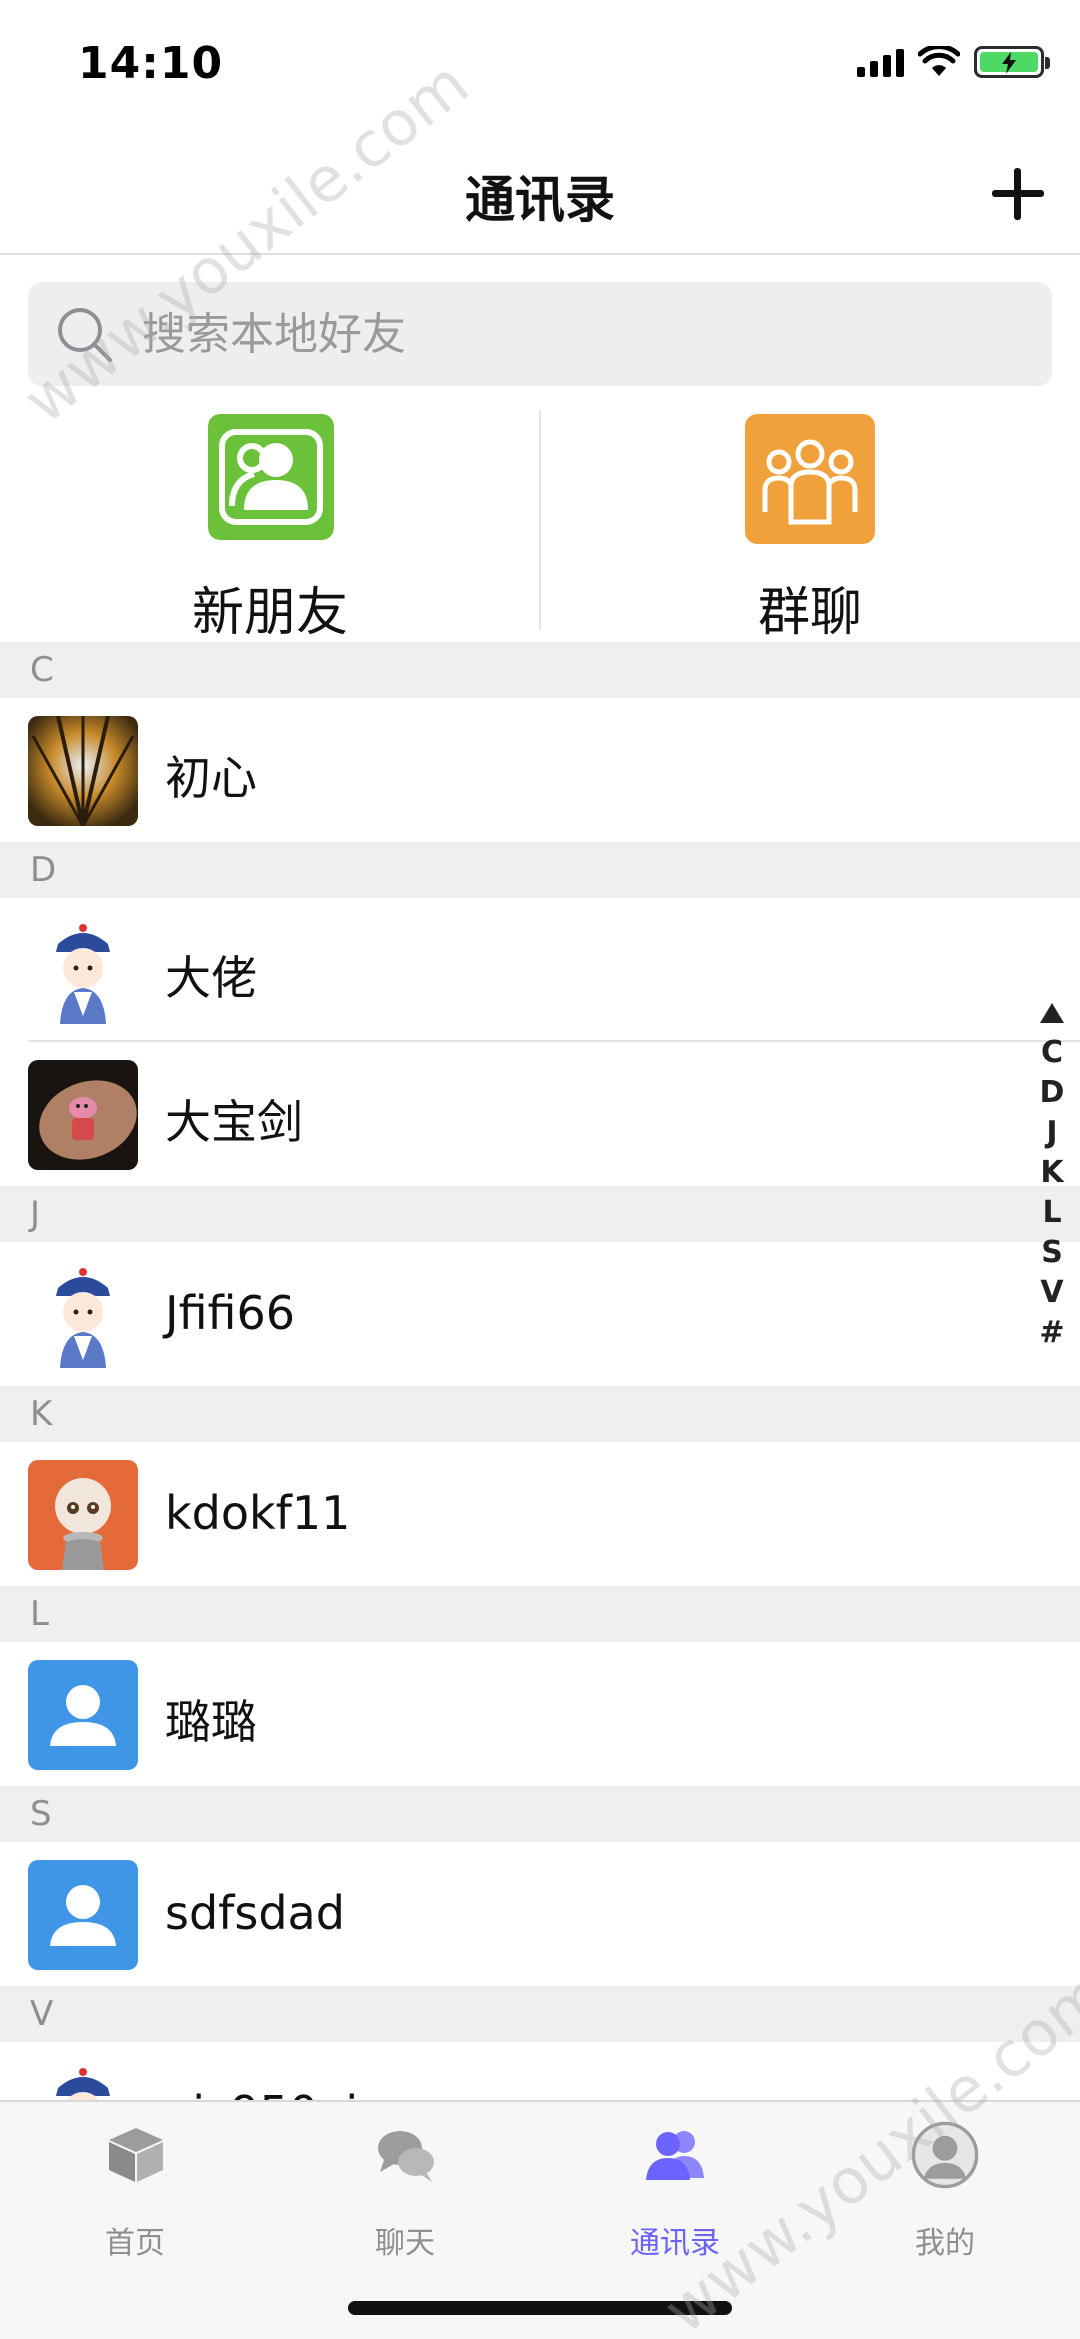 The image size is (1080, 2339). Describe the element at coordinates (540, 870) in the screenshot. I see `section-header-d: D` at that location.